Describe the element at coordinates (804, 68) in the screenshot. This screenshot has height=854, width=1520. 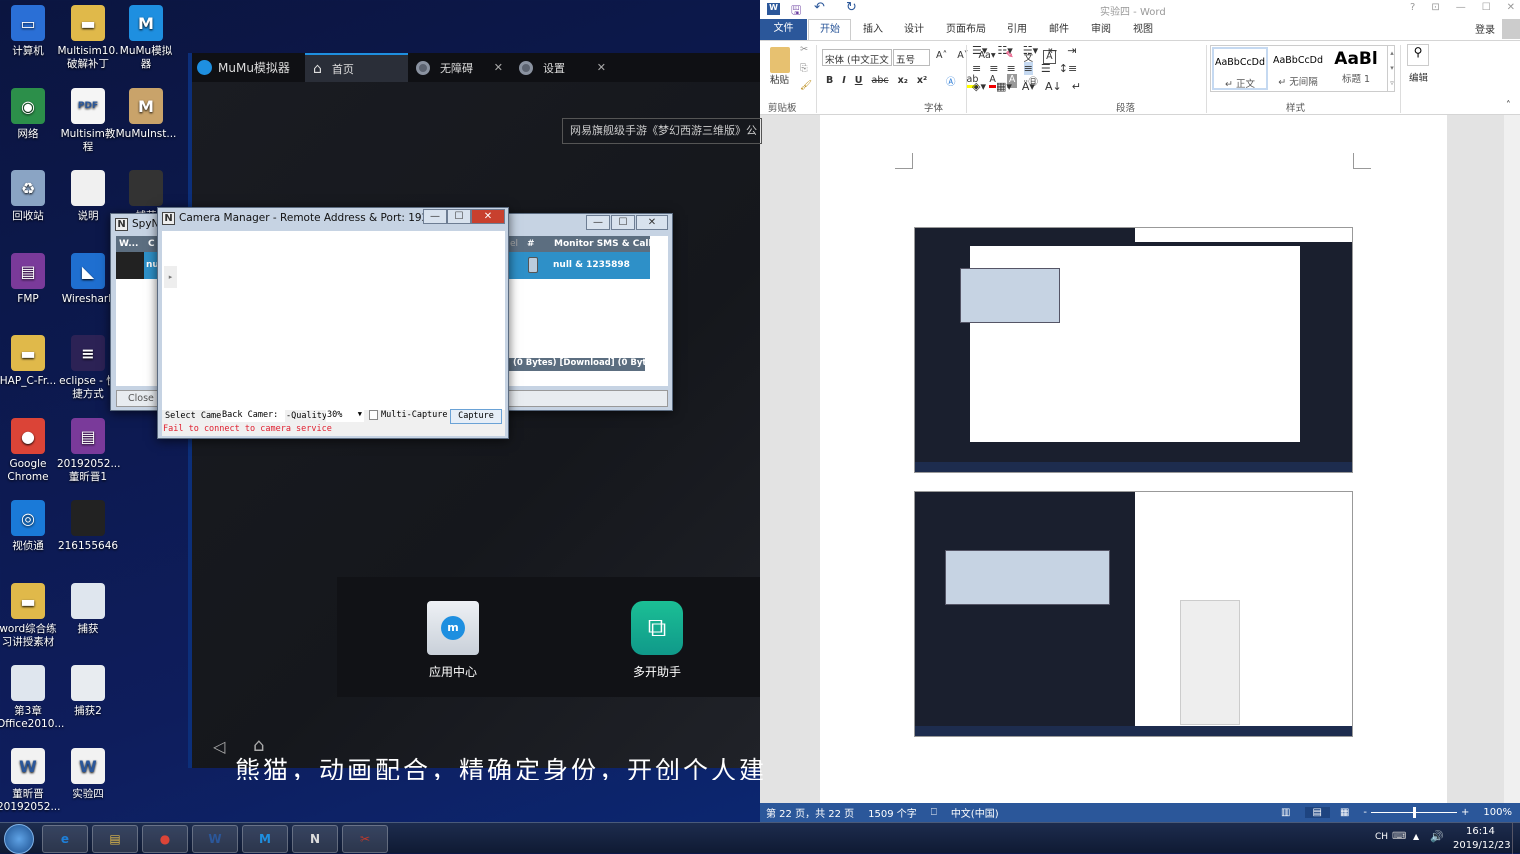
I see `copy-icon: ⎘` at that location.